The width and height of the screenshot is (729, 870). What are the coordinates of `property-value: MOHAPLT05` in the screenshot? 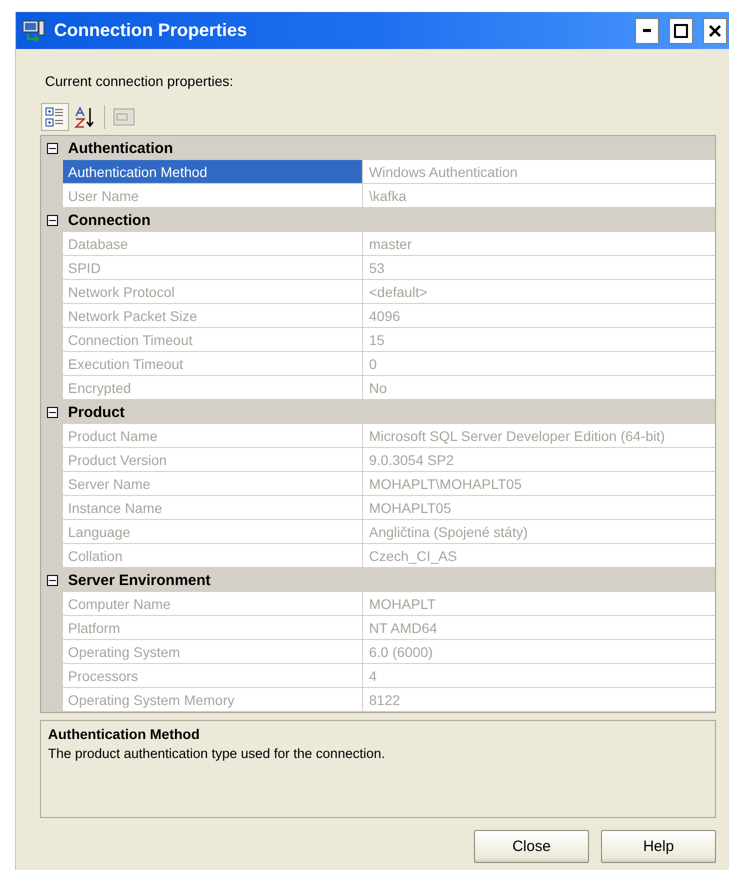 It's located at (539, 508).